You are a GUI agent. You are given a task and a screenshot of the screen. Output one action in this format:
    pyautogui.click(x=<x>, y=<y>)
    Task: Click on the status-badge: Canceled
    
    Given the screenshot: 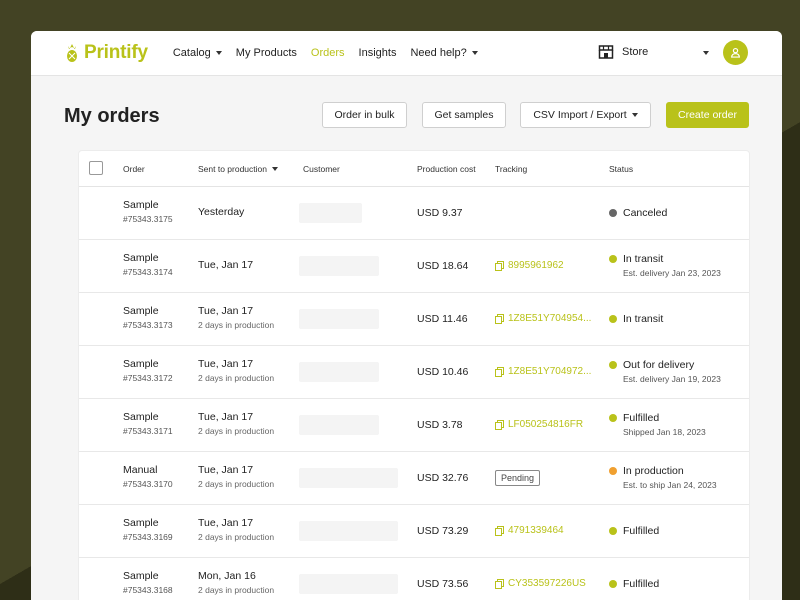 What is the action you would take?
    pyautogui.click(x=645, y=213)
    